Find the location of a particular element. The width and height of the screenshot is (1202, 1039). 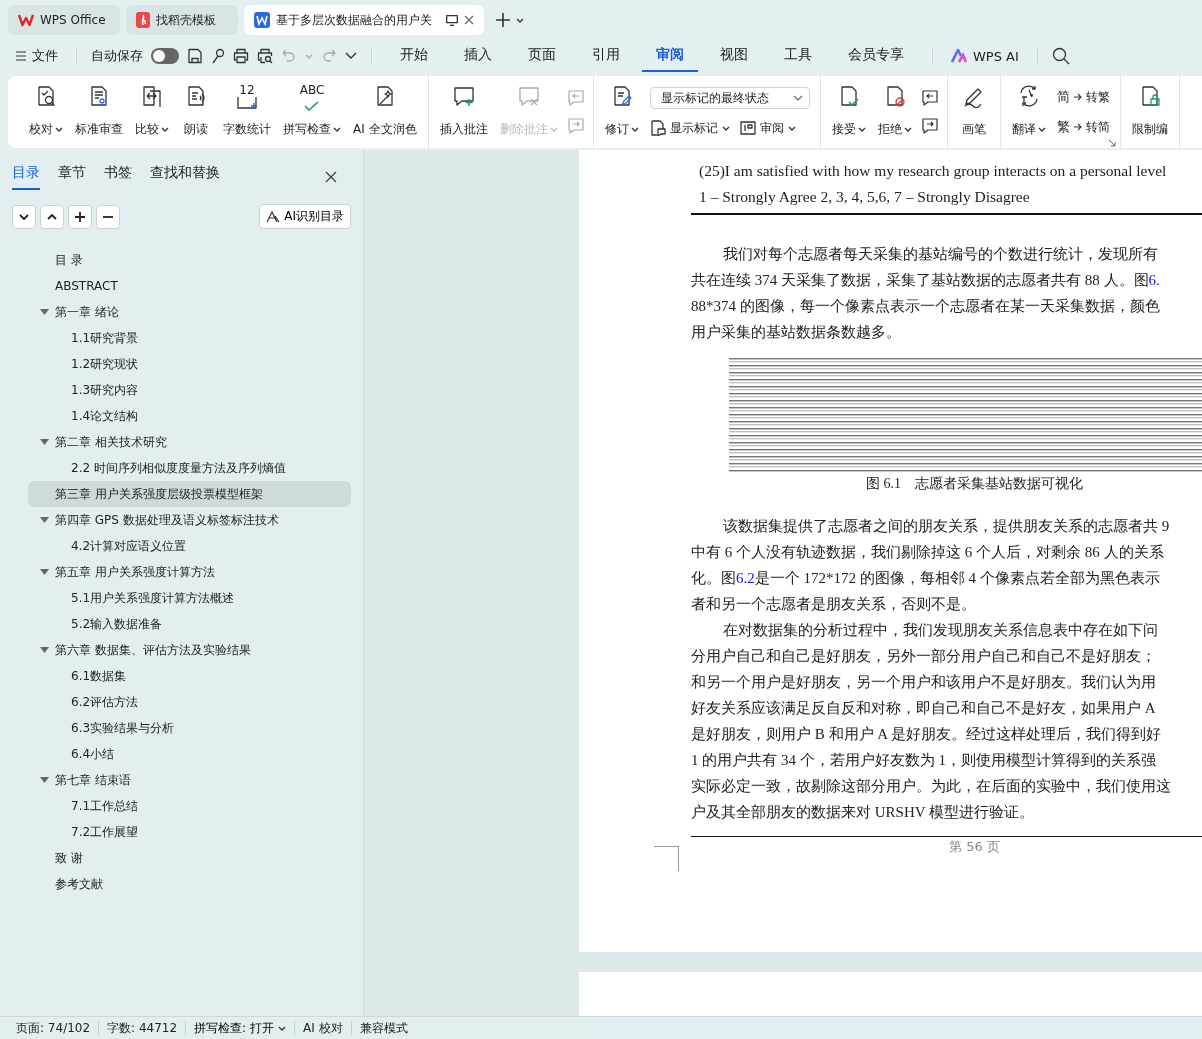

app-tab: WPS Office is located at coordinates (64, 20).